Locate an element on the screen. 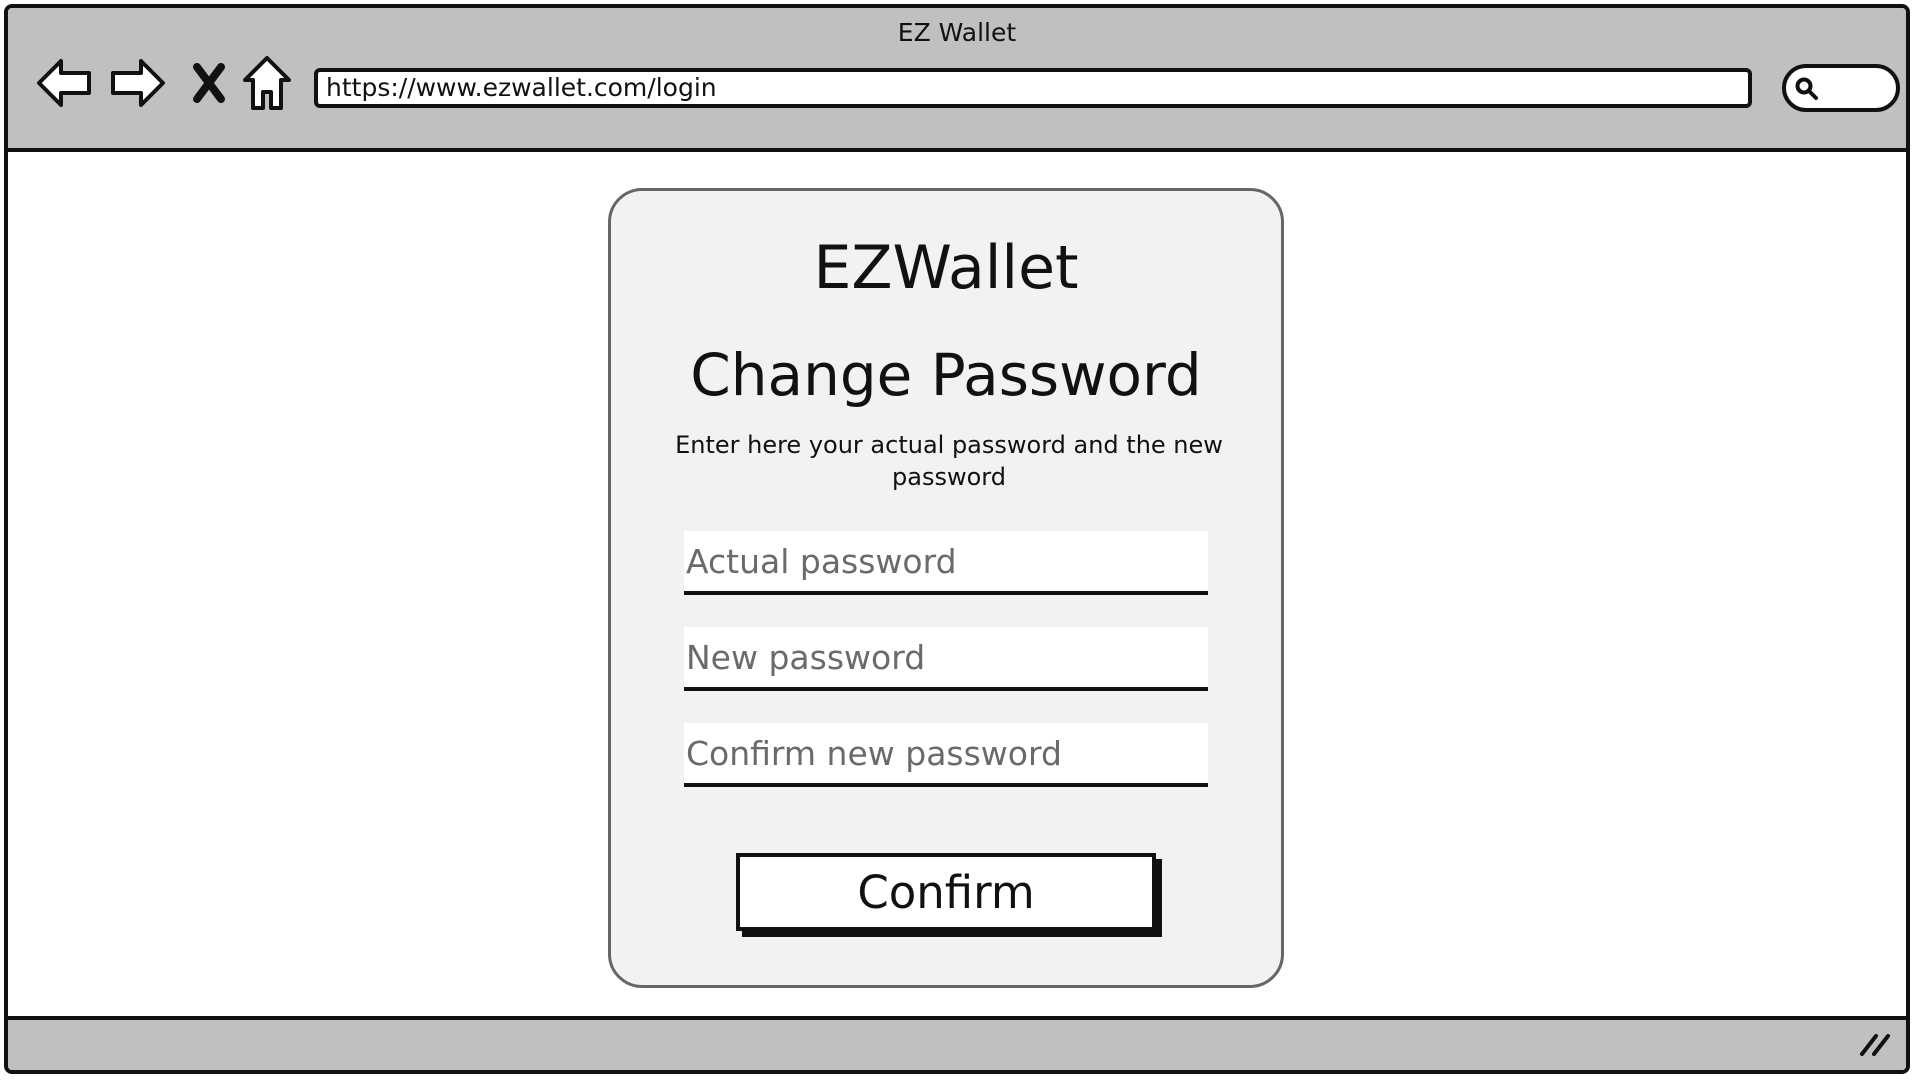 The height and width of the screenshot is (1080, 1920). confirm-button: Confirm is located at coordinates (946, 892).